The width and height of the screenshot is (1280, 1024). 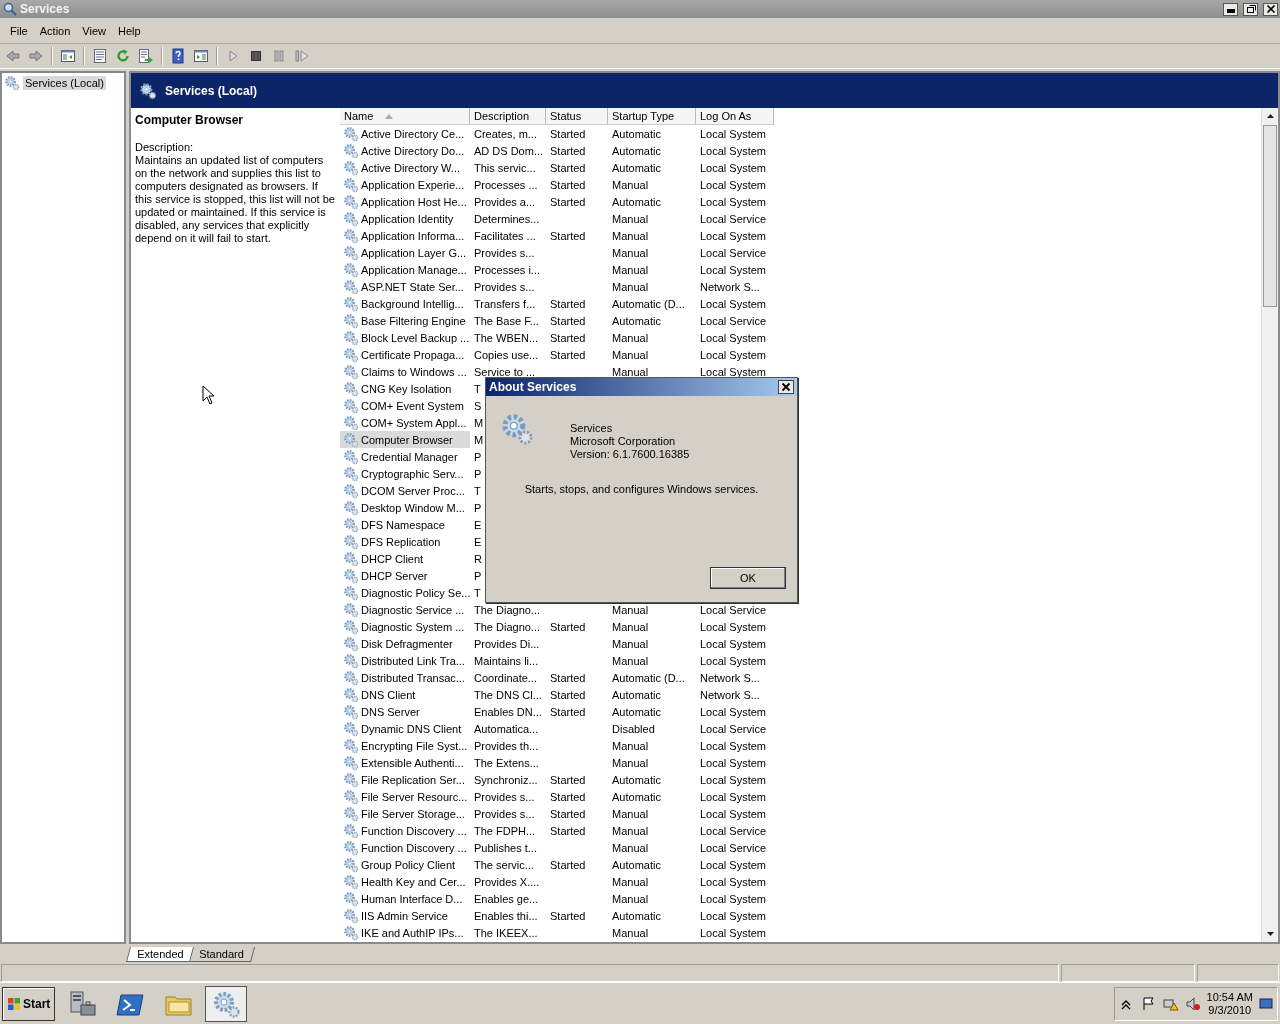 What do you see at coordinates (55, 30) in the screenshot?
I see `menu-item: Action` at bounding box center [55, 30].